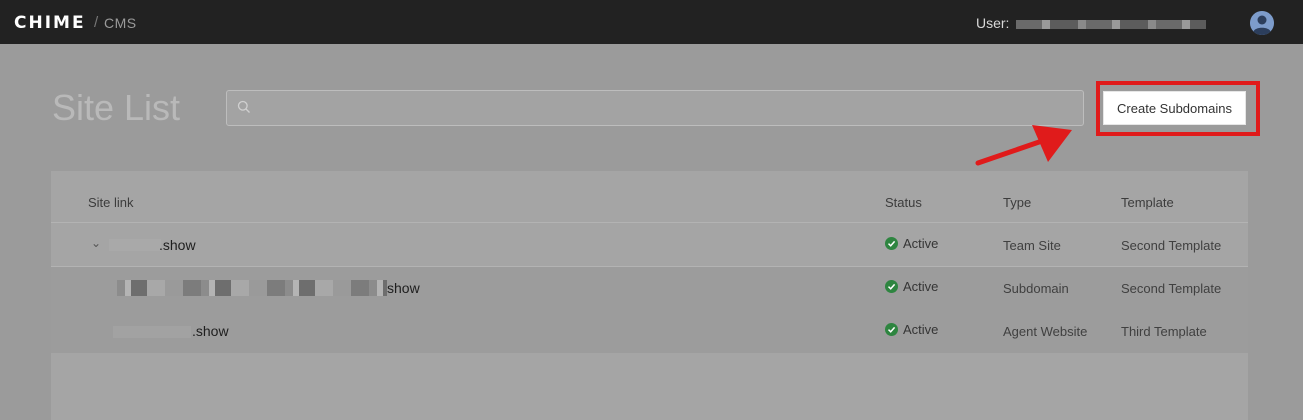  What do you see at coordinates (1023, 145) in the screenshot?
I see `arrow-annotation-icon` at bounding box center [1023, 145].